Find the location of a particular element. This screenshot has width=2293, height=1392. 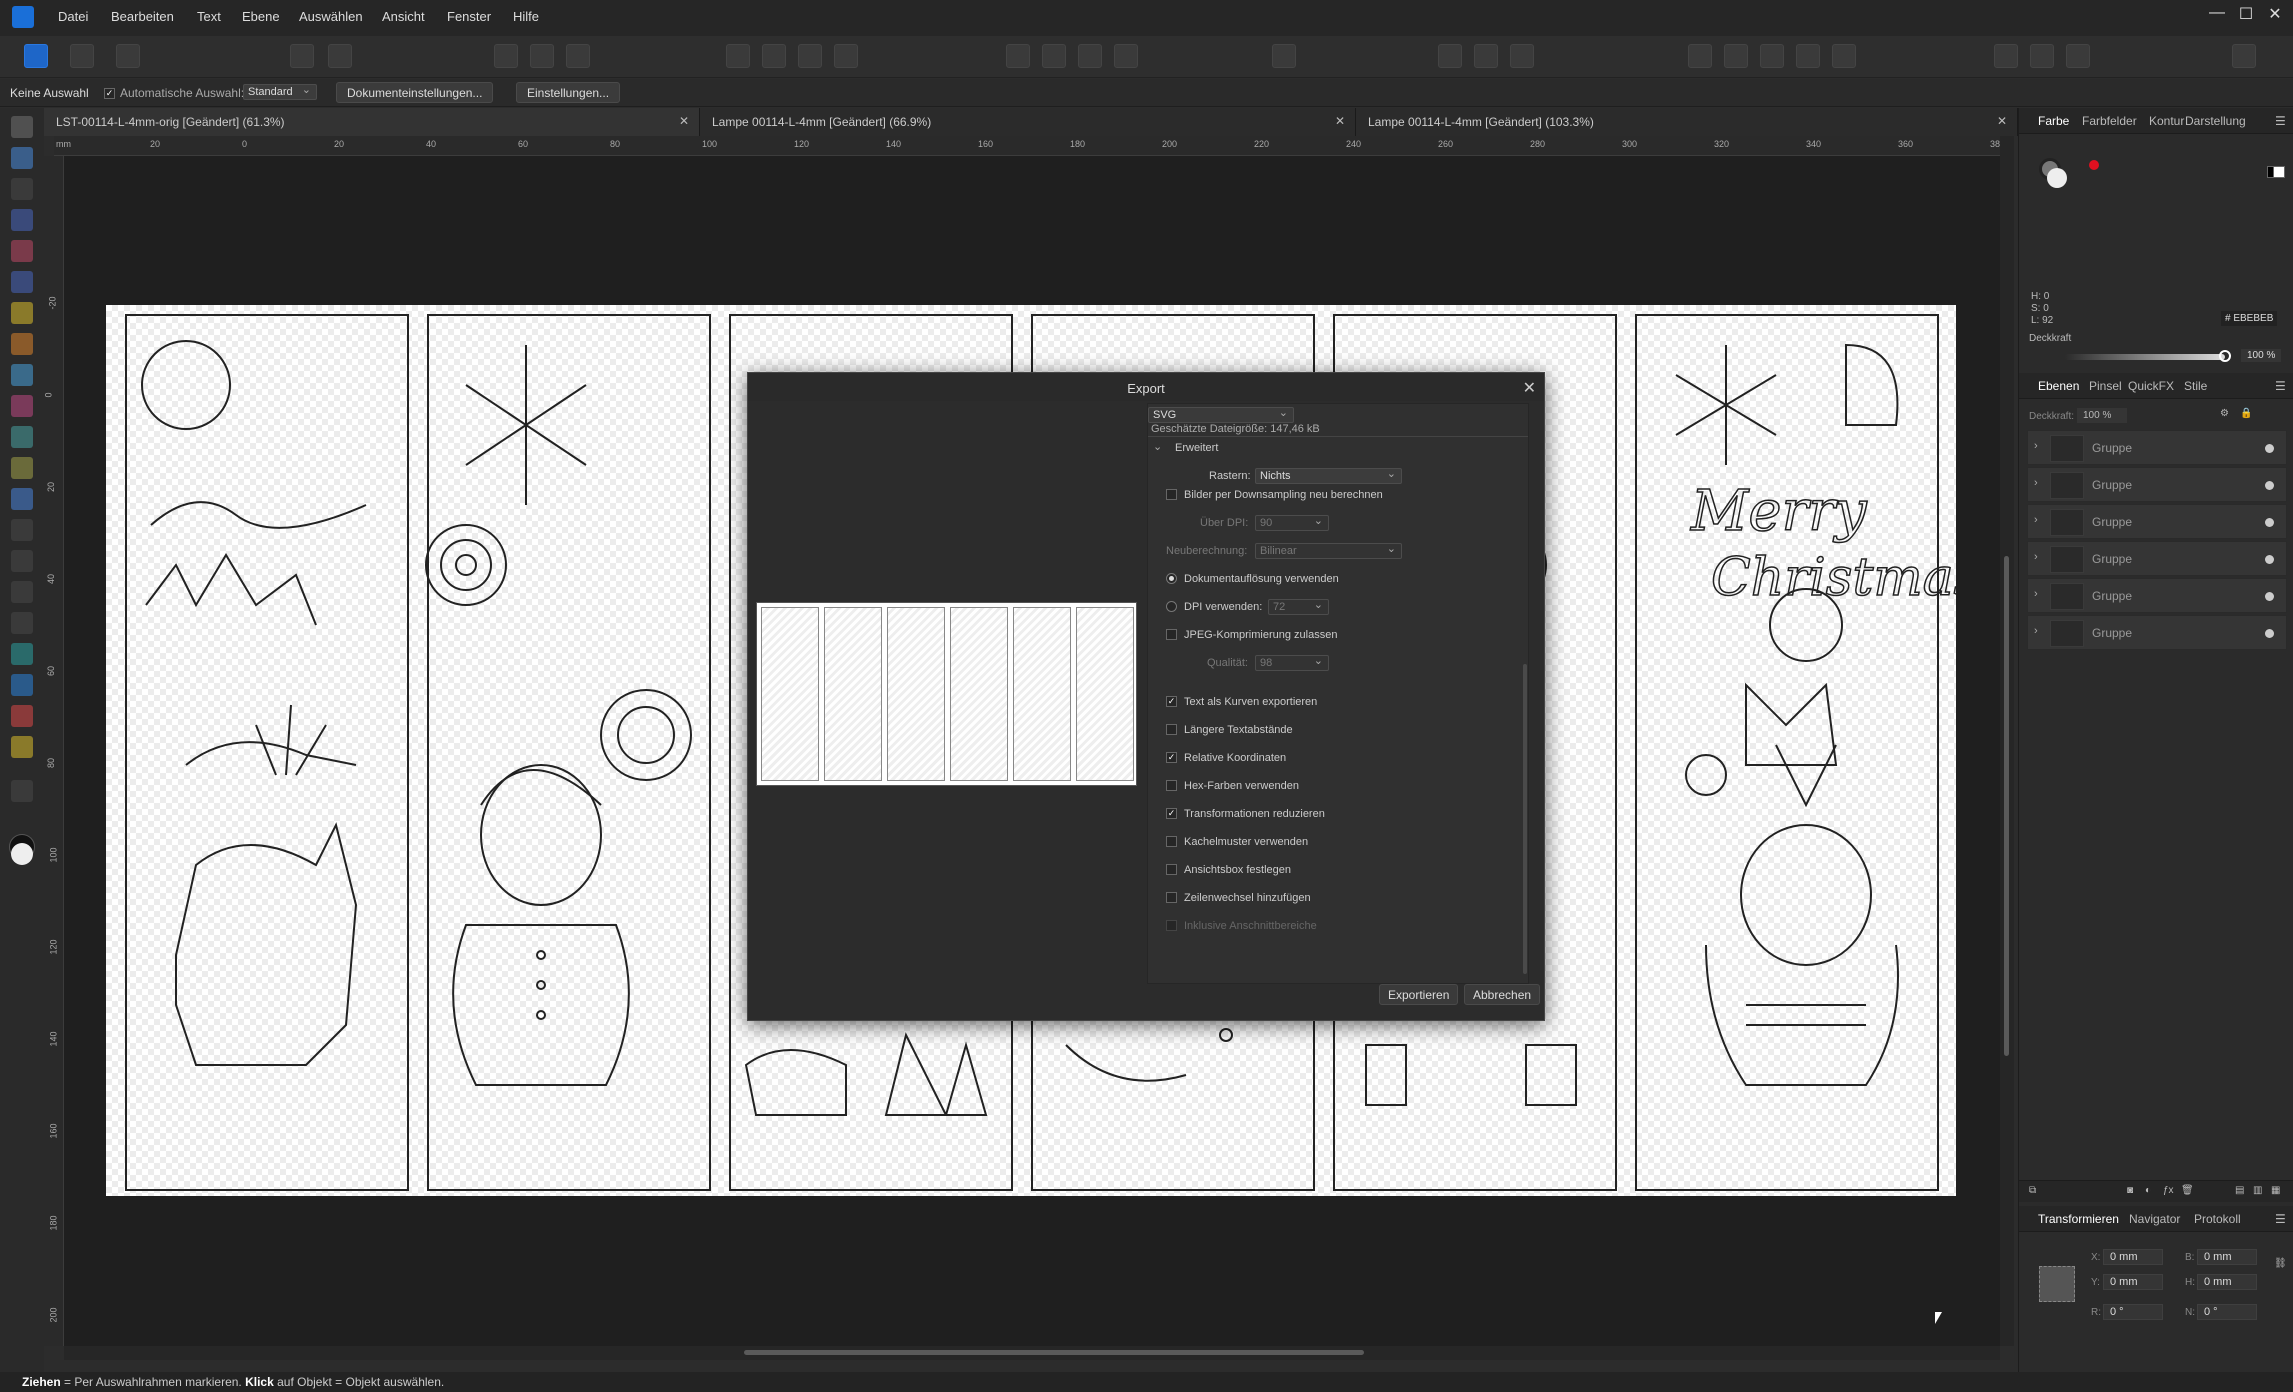

tab-pinsel: Pinsel is located at coordinates (2105, 386).